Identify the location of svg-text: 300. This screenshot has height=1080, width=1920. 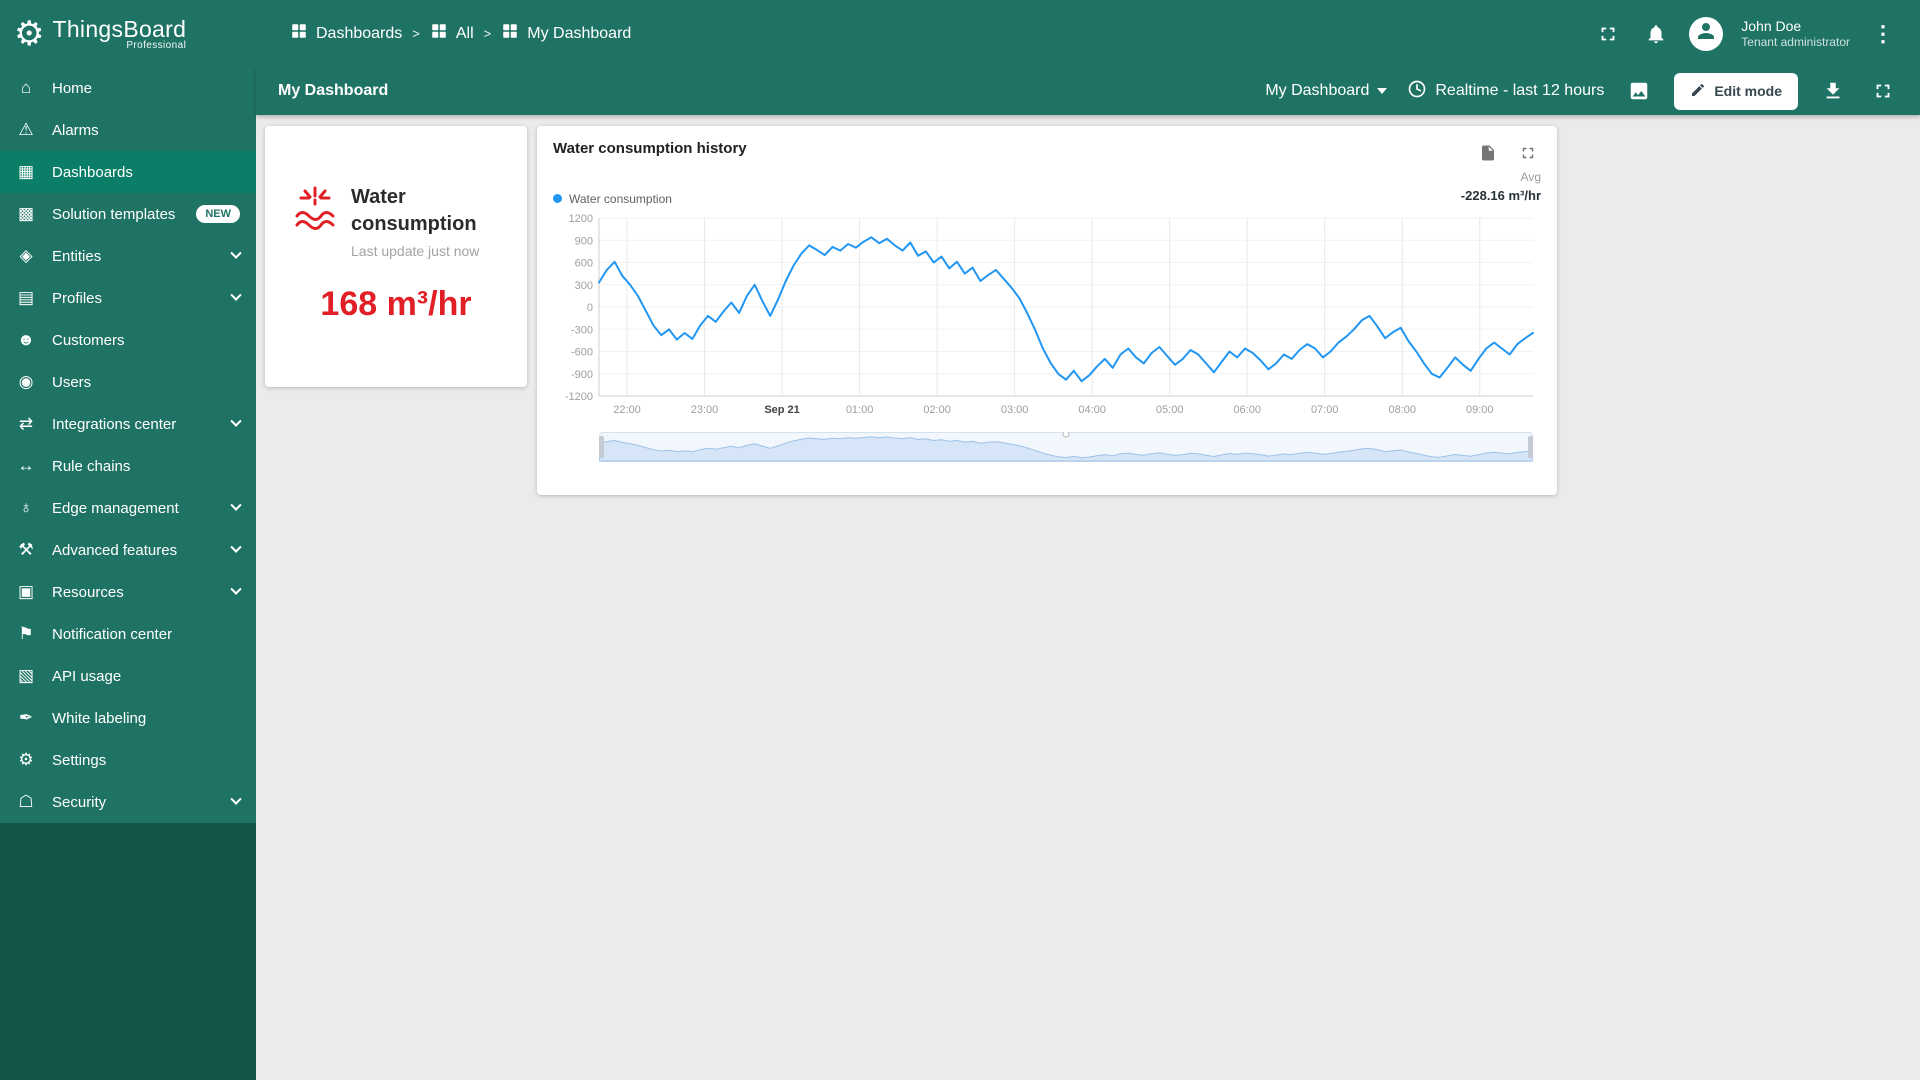
(584, 285).